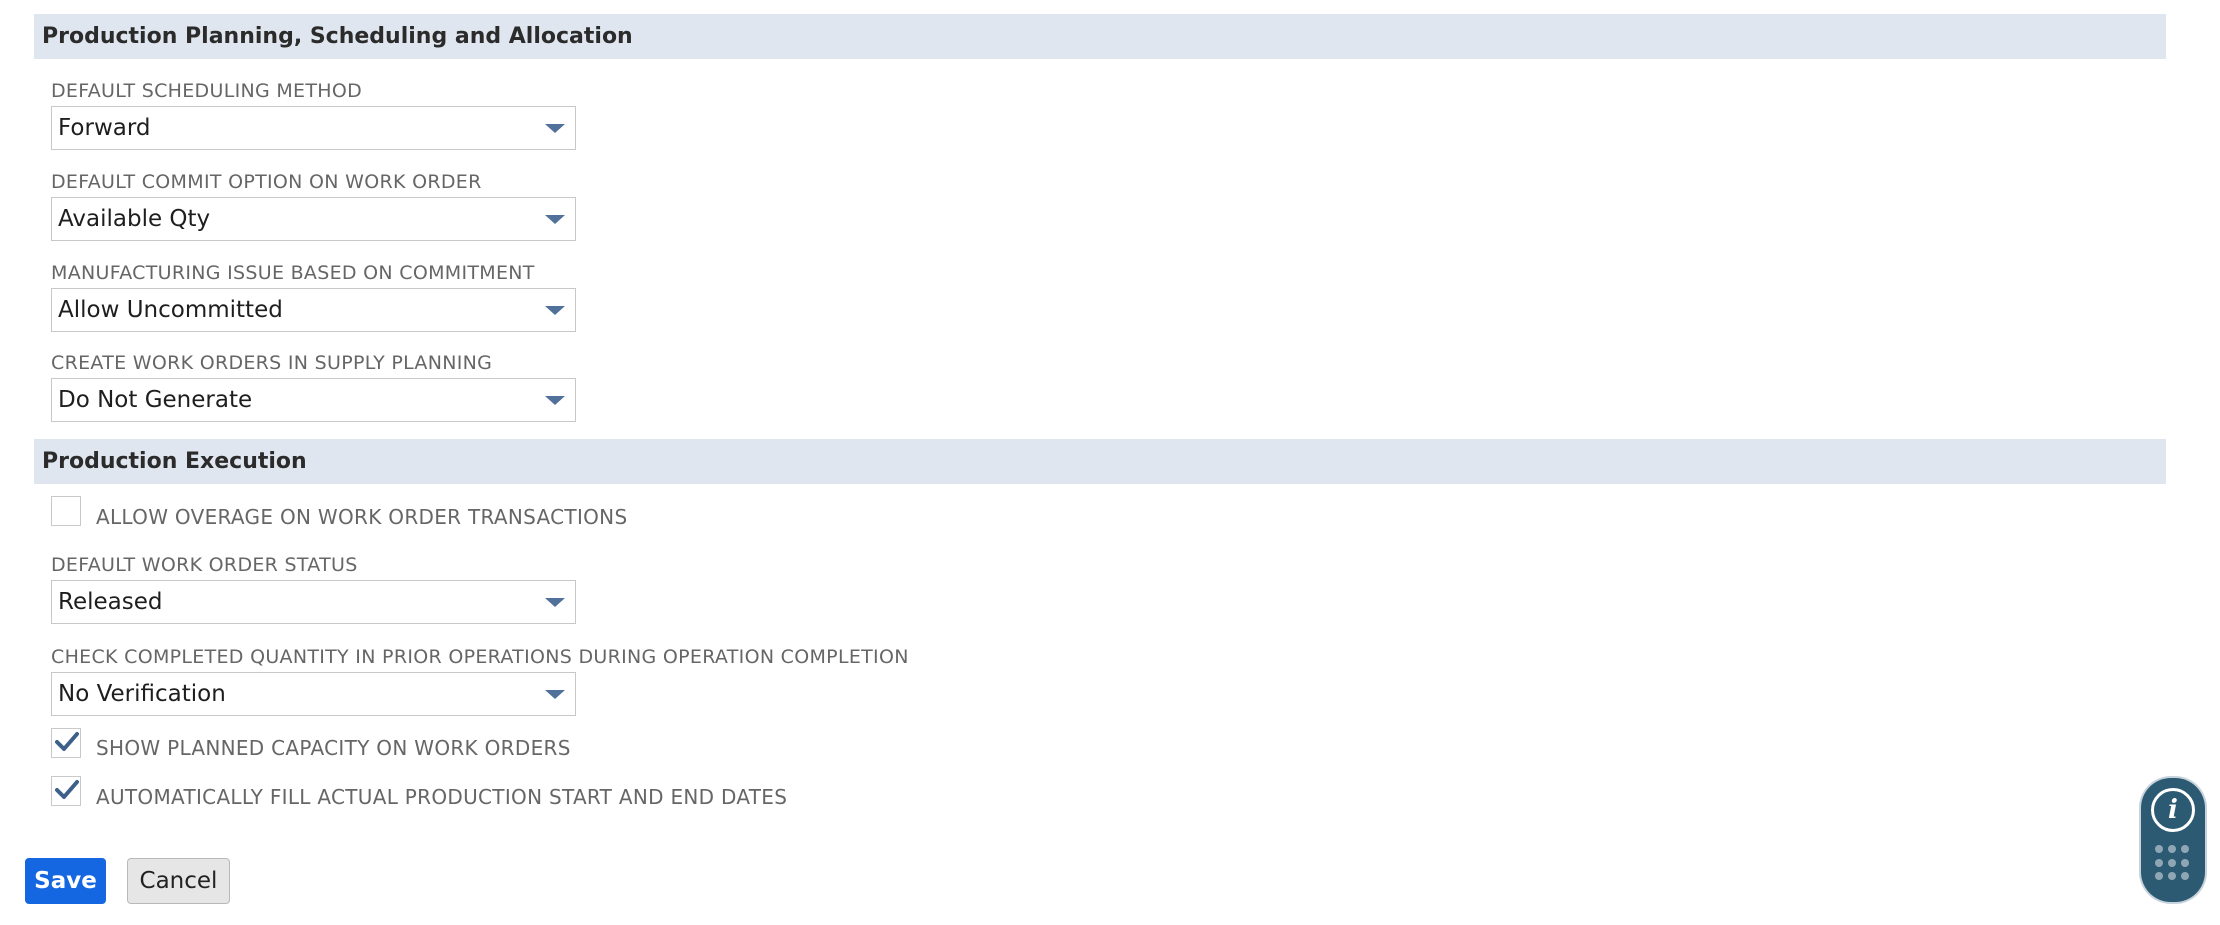 The height and width of the screenshot is (925, 2220). I want to click on commit-option-select: Available Qty, so click(313, 219).